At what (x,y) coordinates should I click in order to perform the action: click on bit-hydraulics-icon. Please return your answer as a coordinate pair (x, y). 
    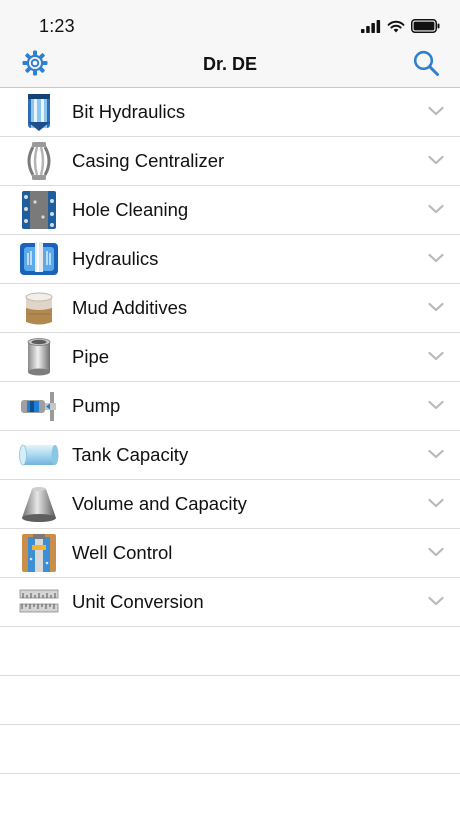
    Looking at the image, I should click on (39, 112).